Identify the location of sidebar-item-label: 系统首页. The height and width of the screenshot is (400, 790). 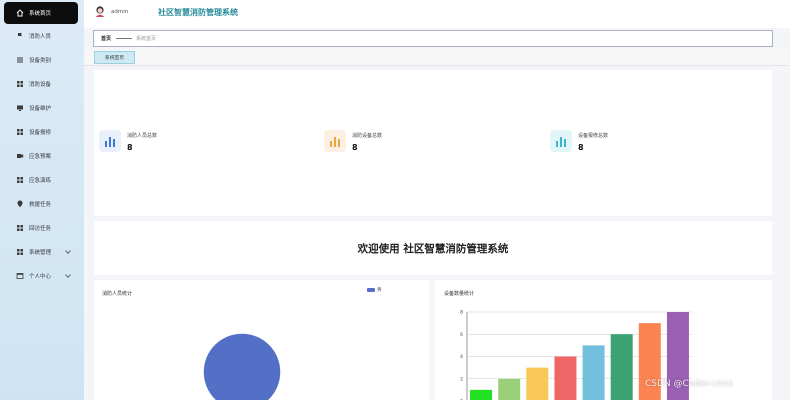
(40, 14).